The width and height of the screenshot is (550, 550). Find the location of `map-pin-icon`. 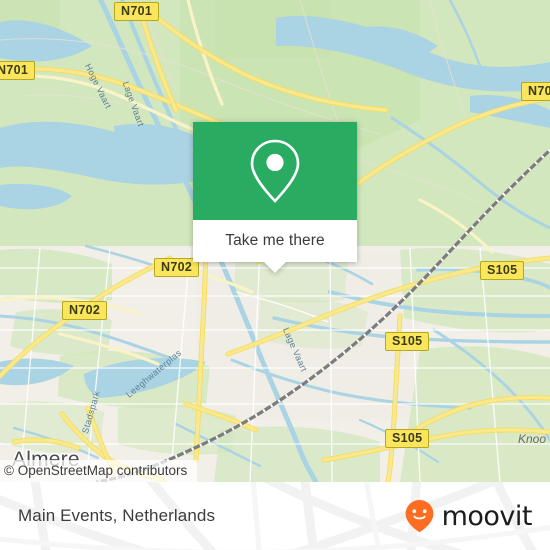

map-pin-icon is located at coordinates (275, 171).